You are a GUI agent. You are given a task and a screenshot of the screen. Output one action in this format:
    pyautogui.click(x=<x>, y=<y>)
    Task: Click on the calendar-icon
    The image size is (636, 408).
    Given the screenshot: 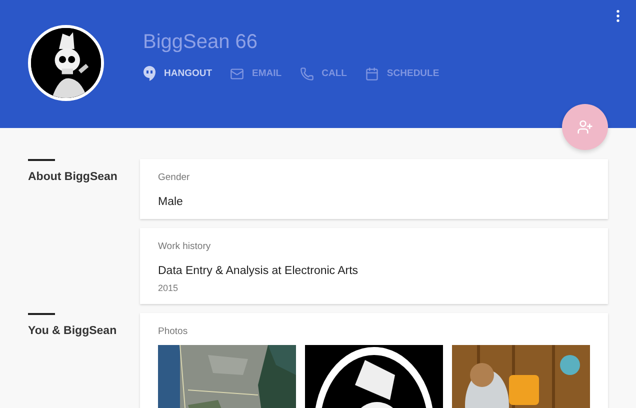 What is the action you would take?
    pyautogui.click(x=371, y=73)
    